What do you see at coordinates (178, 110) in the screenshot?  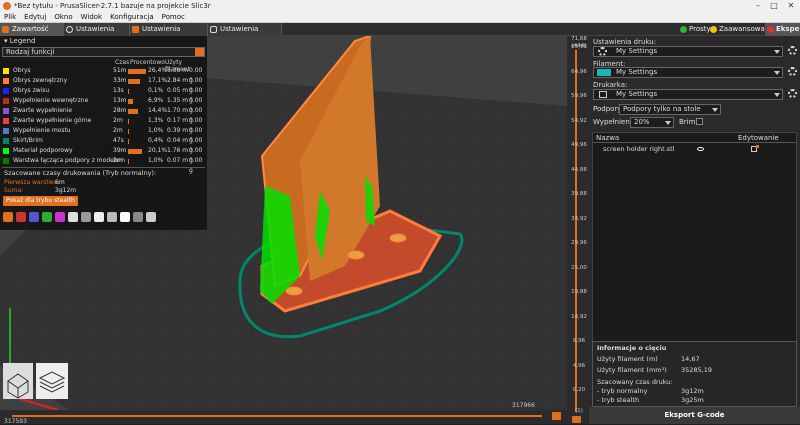 I see `legend-feature-meters: 1.70 m` at bounding box center [178, 110].